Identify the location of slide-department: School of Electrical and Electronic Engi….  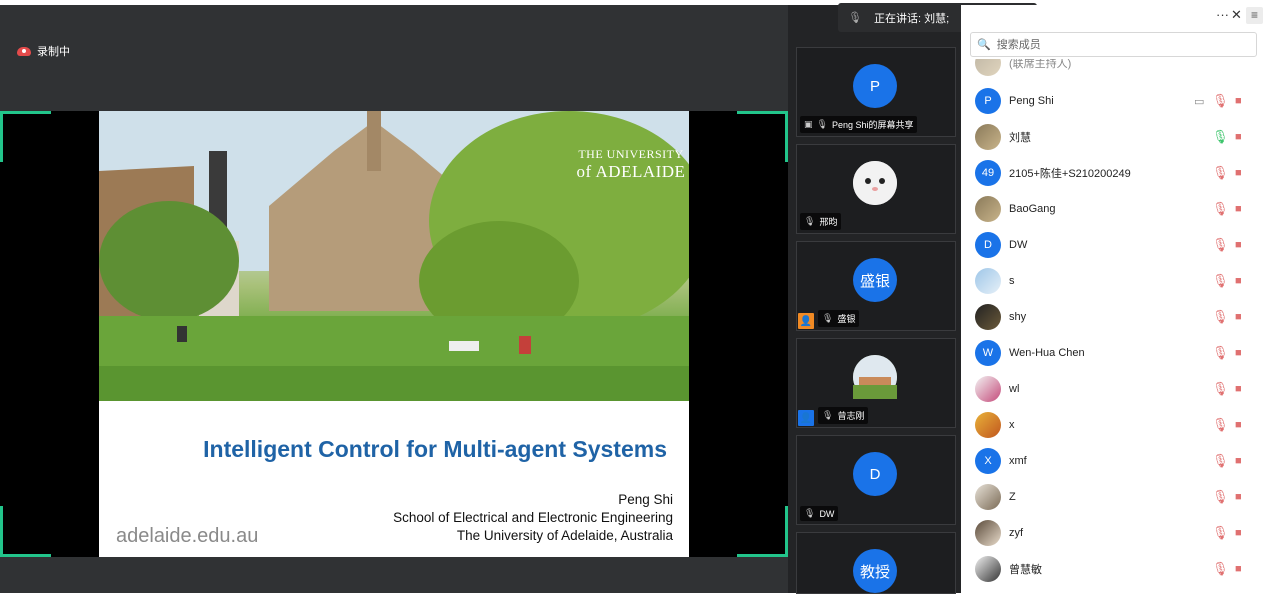
(533, 517).